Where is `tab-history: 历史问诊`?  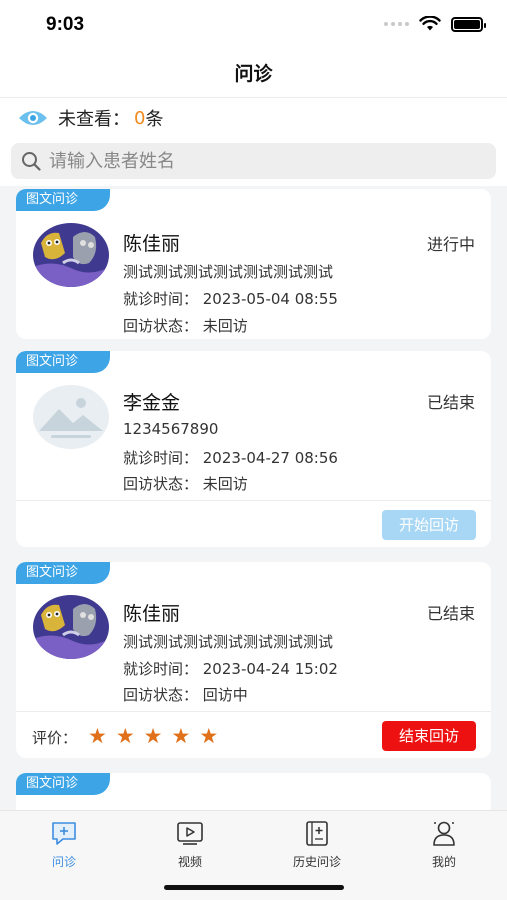 tab-history: 历史问诊 is located at coordinates (317, 844).